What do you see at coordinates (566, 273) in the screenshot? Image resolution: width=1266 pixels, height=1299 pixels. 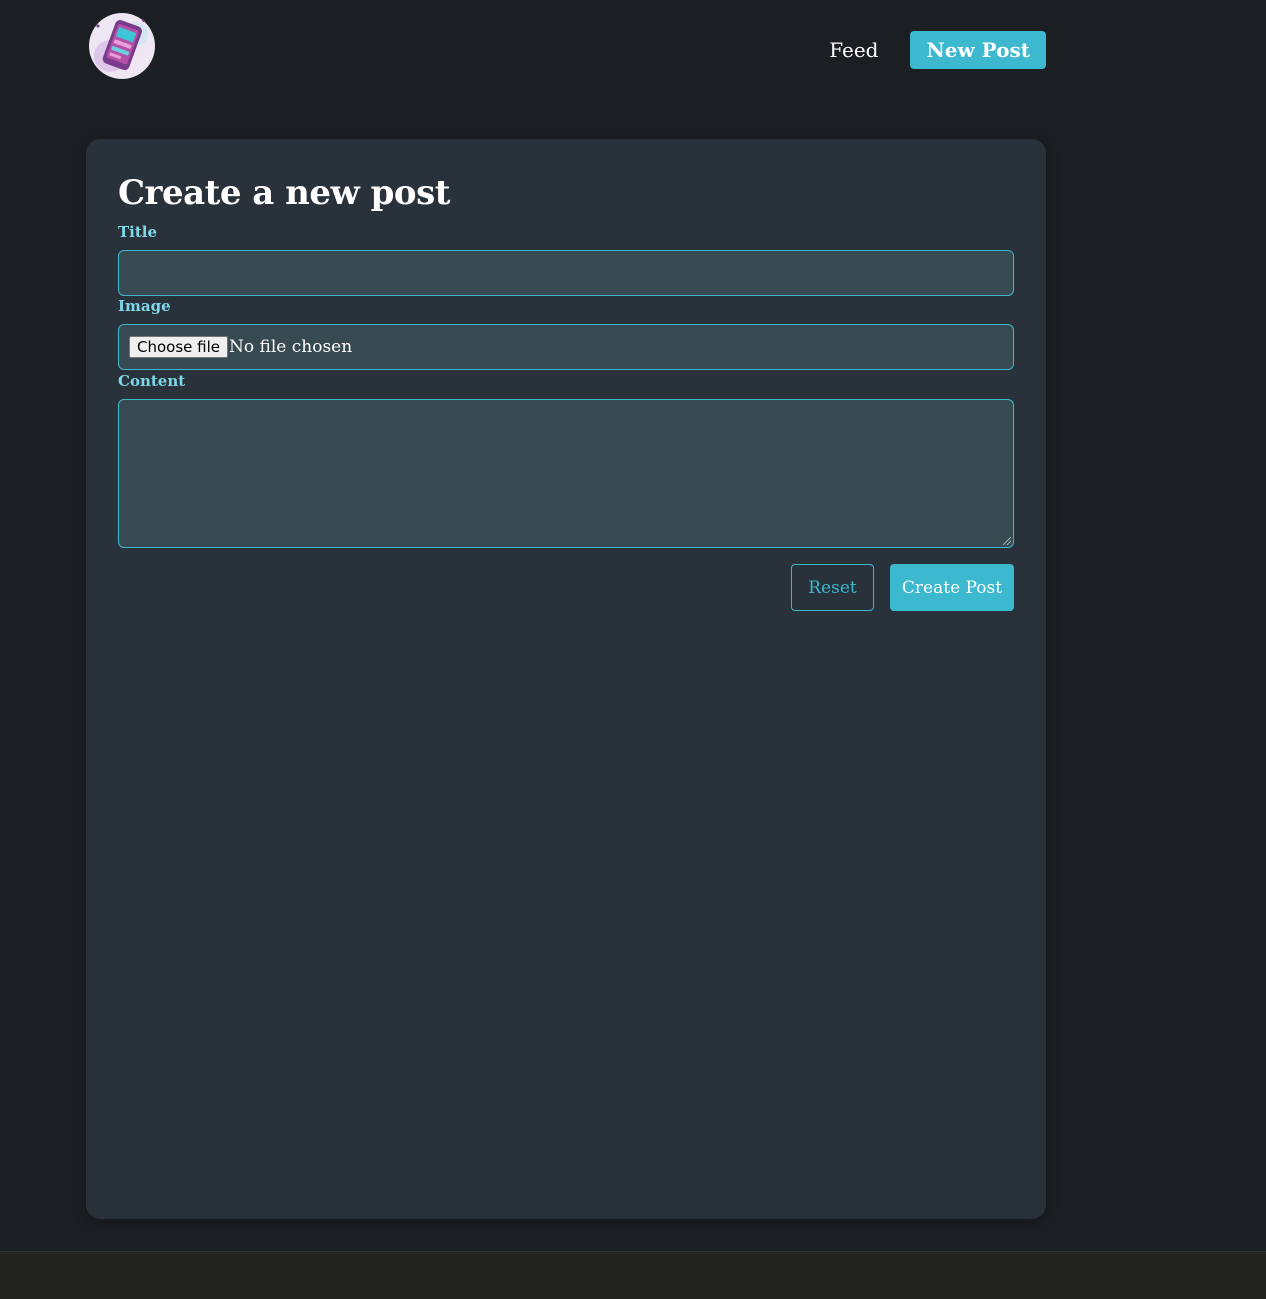 I see `title-input` at bounding box center [566, 273].